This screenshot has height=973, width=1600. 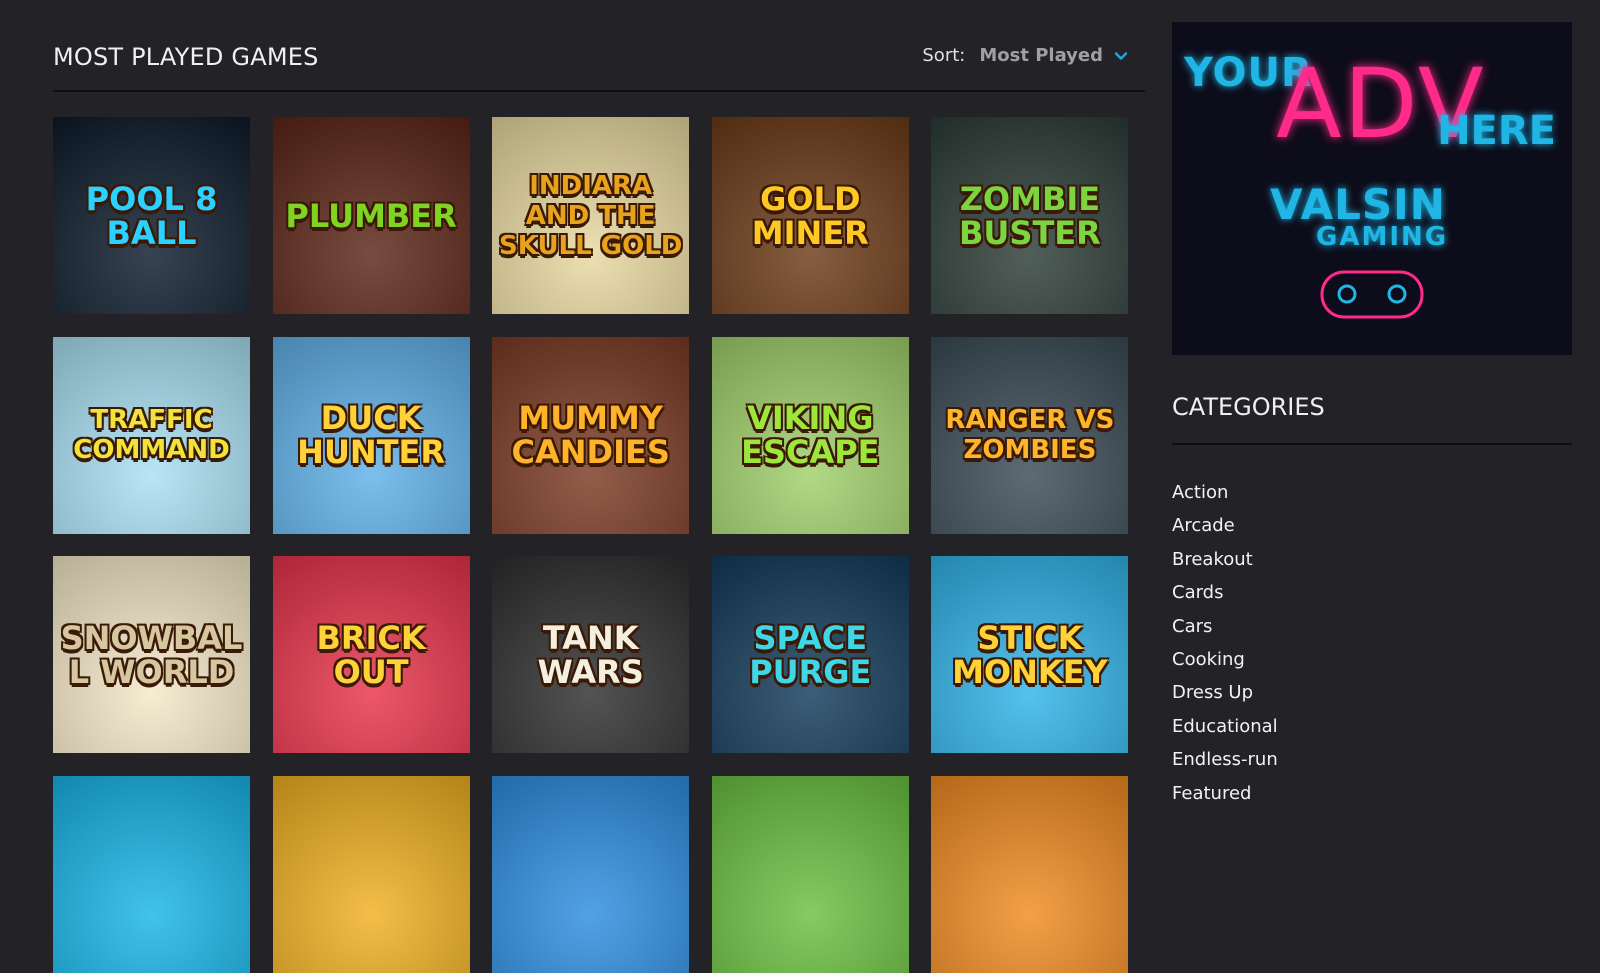 What do you see at coordinates (1372, 294) in the screenshot?
I see `gamepad-icon` at bounding box center [1372, 294].